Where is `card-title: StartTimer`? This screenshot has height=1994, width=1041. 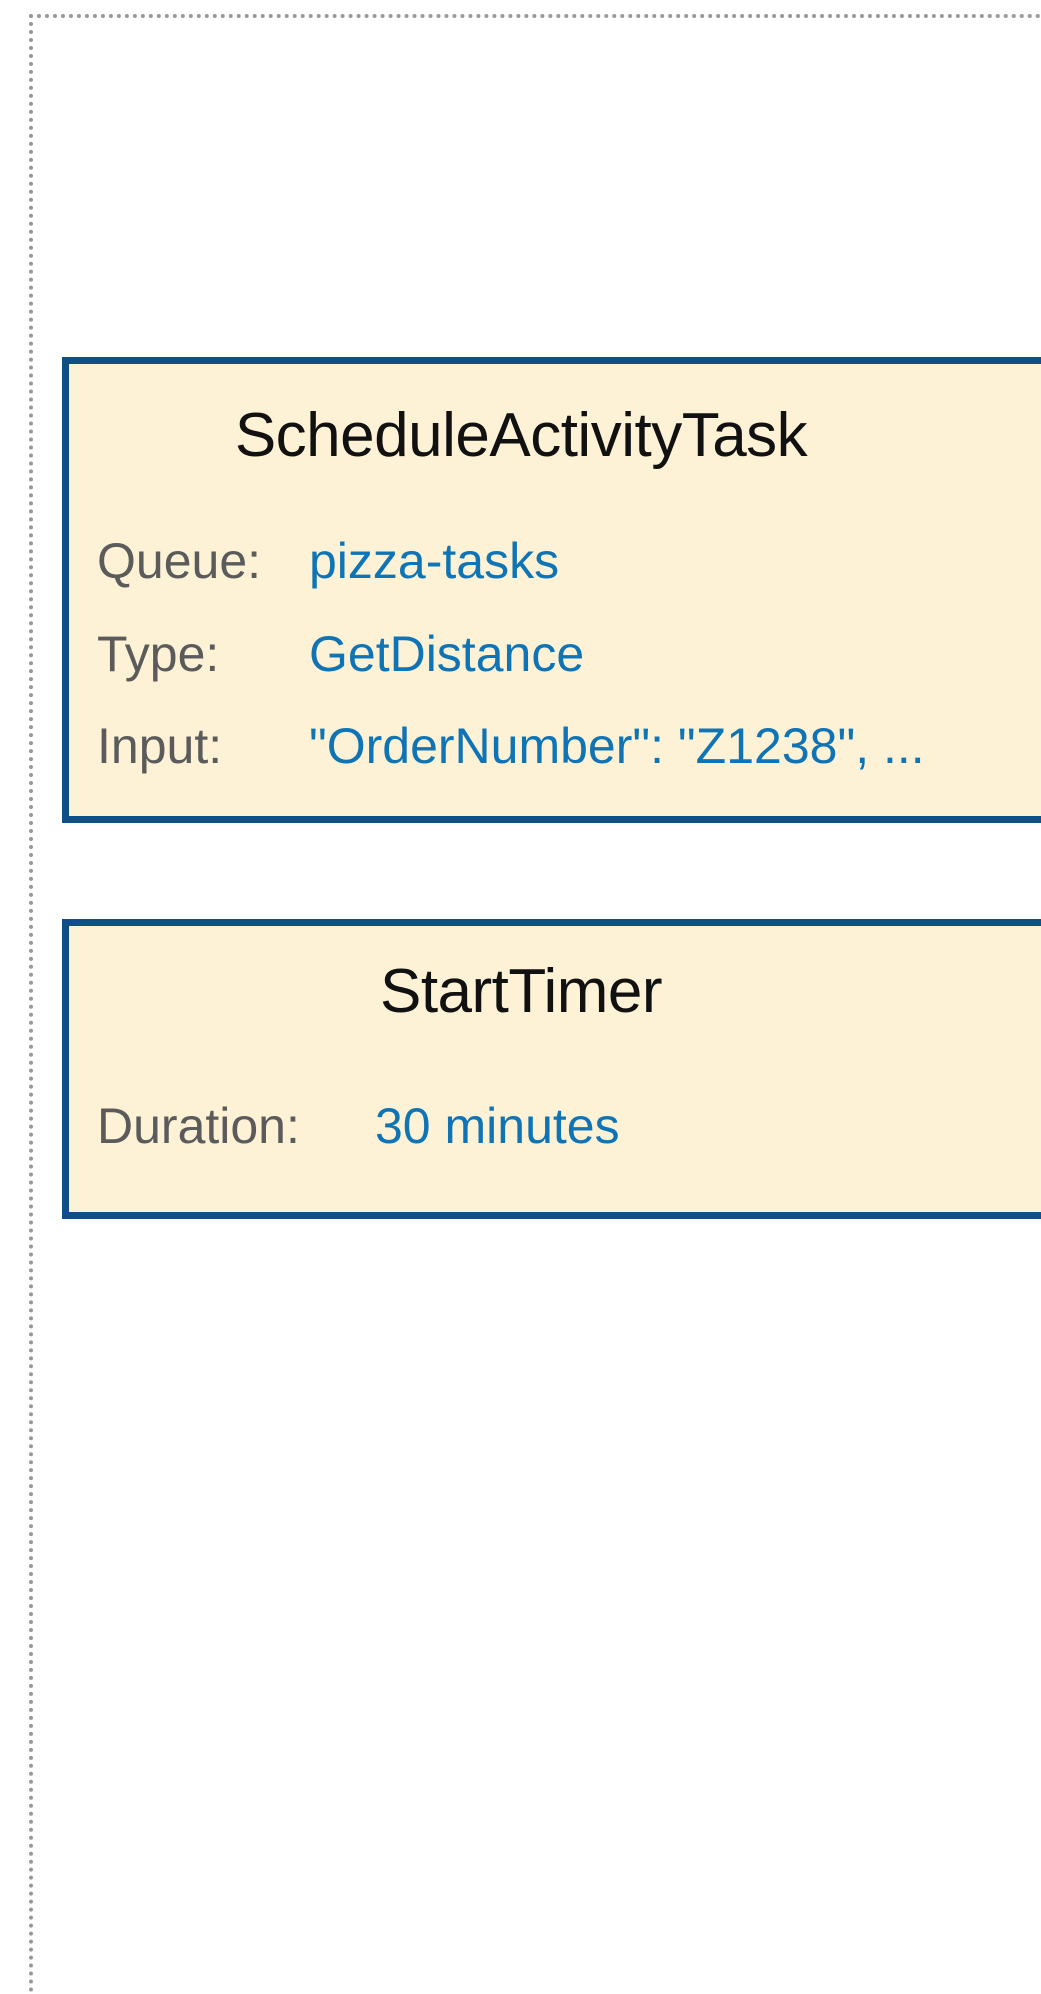
card-title: StartTimer is located at coordinates (521, 991).